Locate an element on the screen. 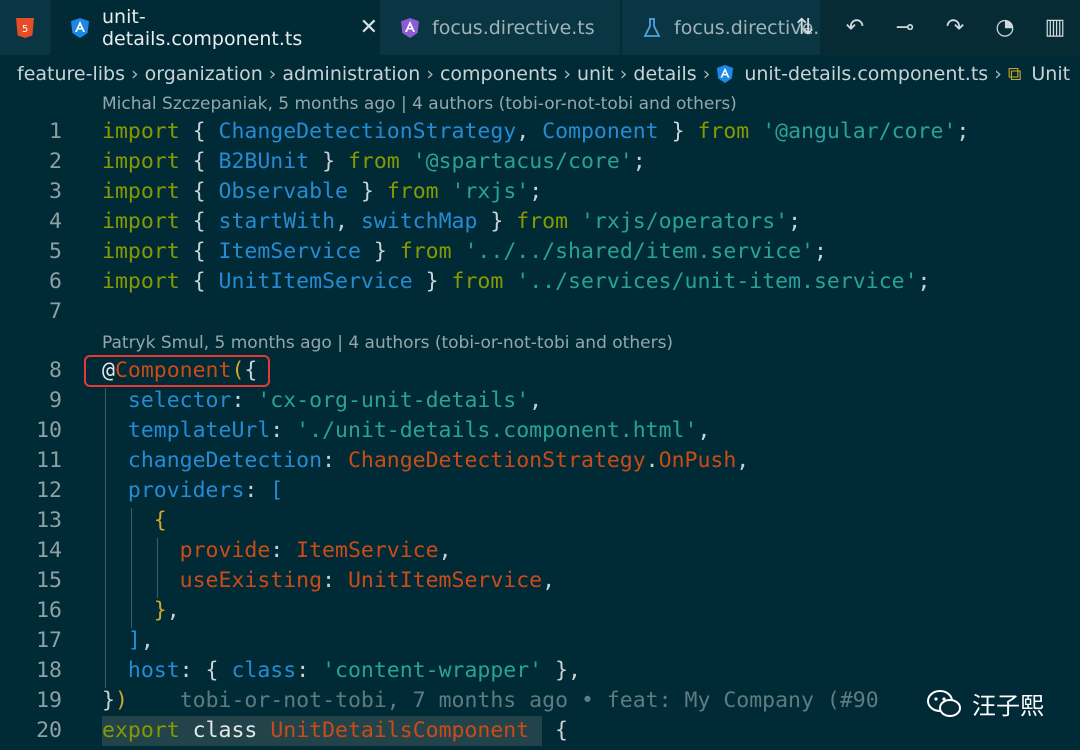 This screenshot has width=1080, height=750. code-token: export class UnitDetailsComponent is located at coordinates (322, 731).